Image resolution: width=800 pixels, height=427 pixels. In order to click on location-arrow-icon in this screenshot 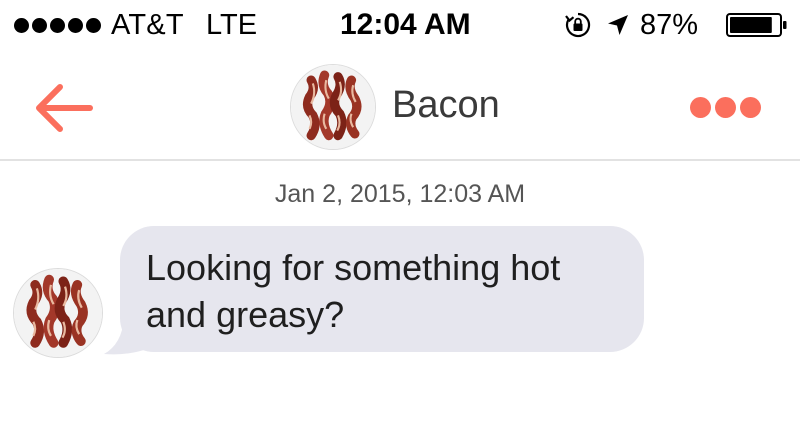, I will do `click(618, 25)`.